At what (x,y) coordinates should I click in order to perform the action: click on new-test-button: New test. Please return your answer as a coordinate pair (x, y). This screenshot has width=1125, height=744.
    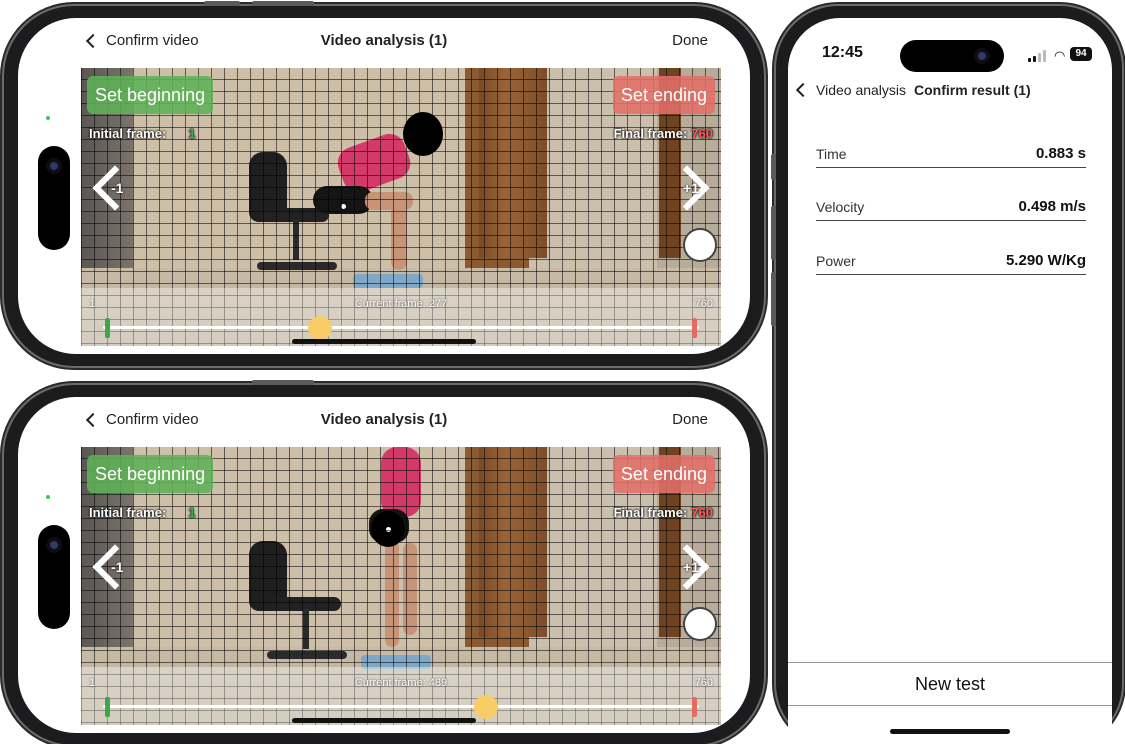
    Looking at the image, I should click on (950, 684).